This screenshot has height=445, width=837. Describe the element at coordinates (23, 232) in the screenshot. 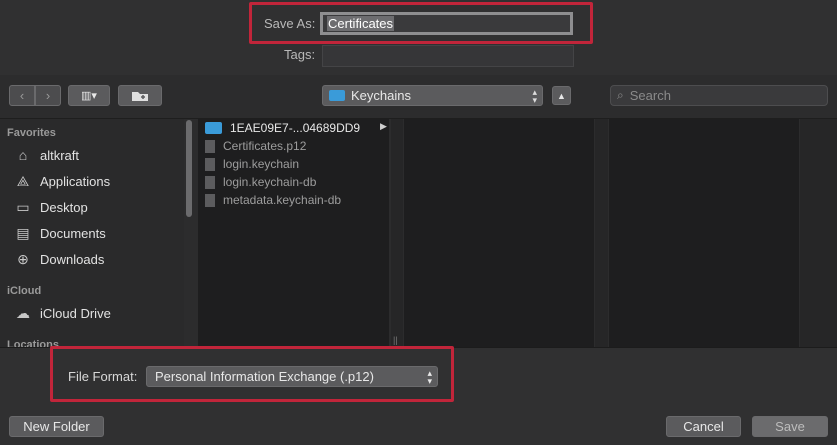

I see `documents-icon: ▤` at that location.